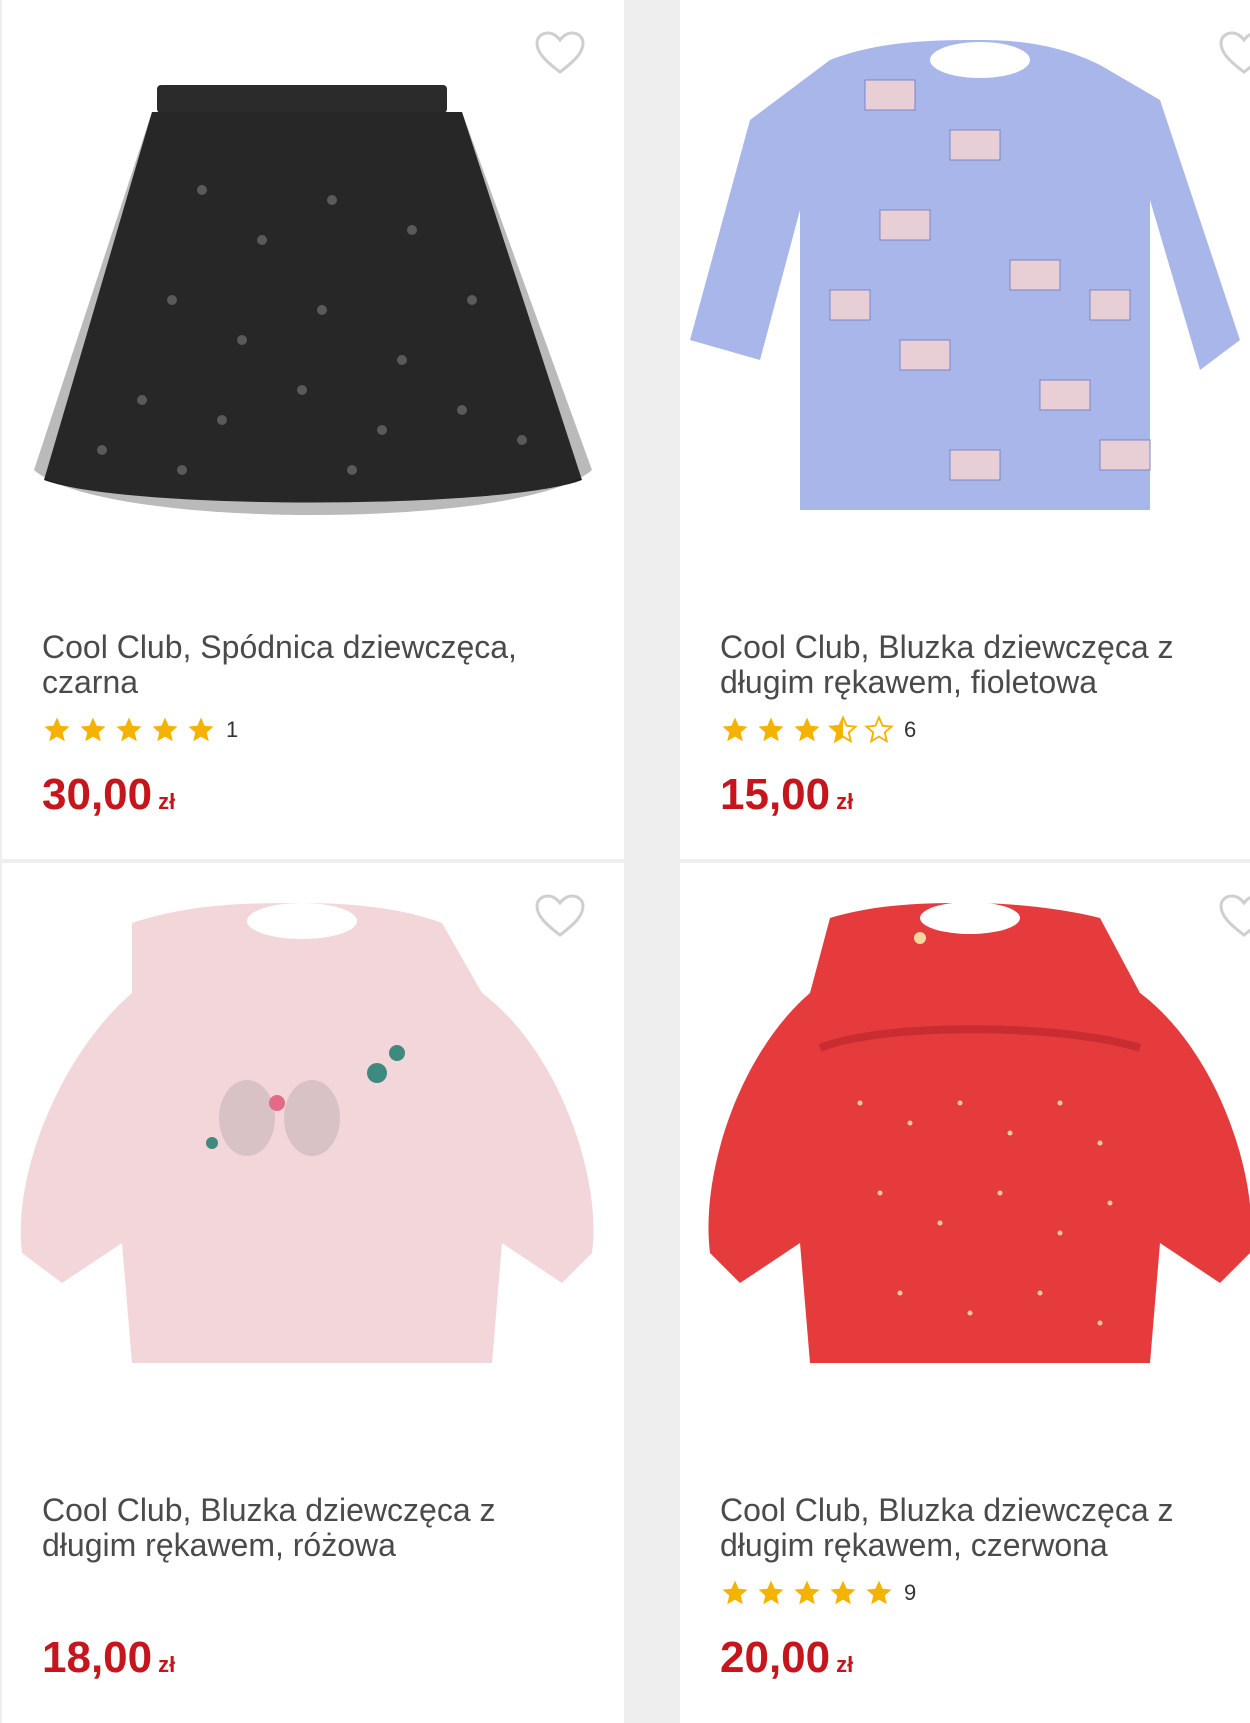 The image size is (1250, 1723). I want to click on product-title: Cool Club, Spódnica dziewczęca, czarna, so click(312, 665).